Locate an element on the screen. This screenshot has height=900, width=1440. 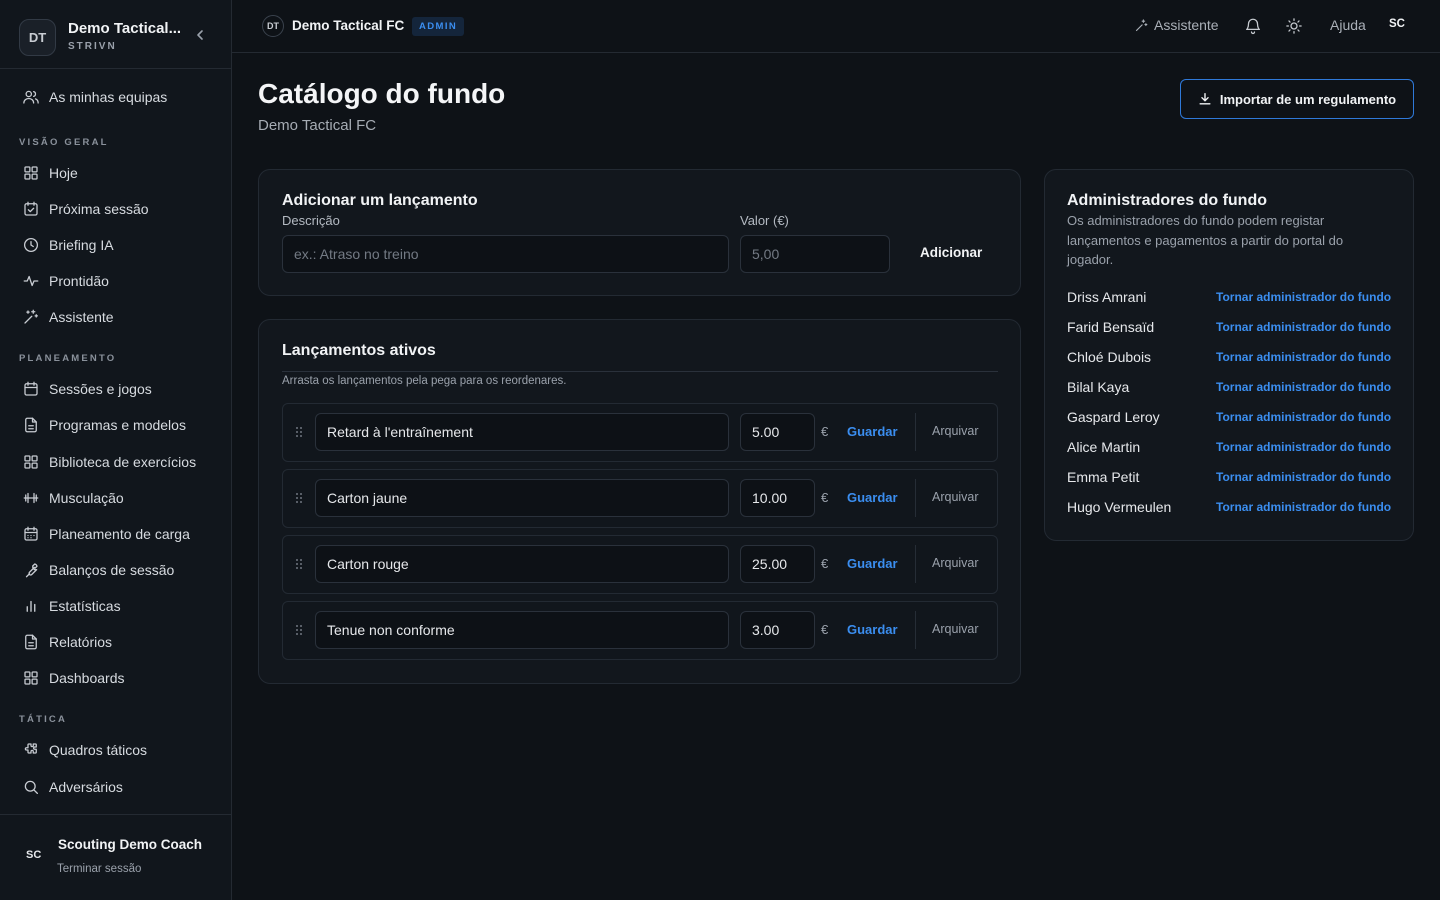
sidebar-item-label: Balanços de sessão is located at coordinates (112, 570).